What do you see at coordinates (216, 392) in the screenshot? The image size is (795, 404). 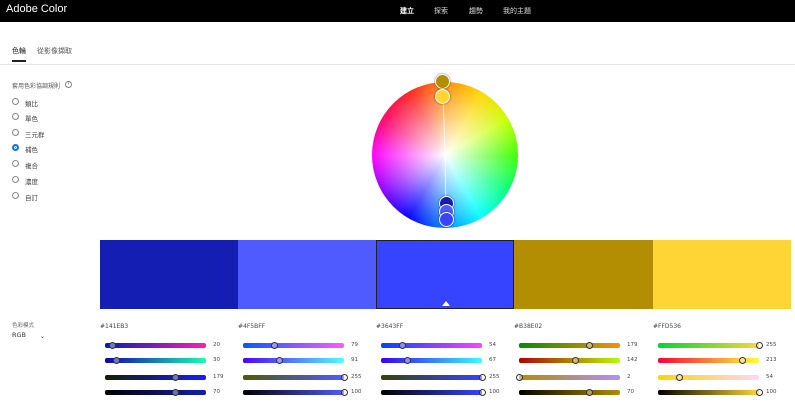 I see `swatch-1-brightness-value: 70` at bounding box center [216, 392].